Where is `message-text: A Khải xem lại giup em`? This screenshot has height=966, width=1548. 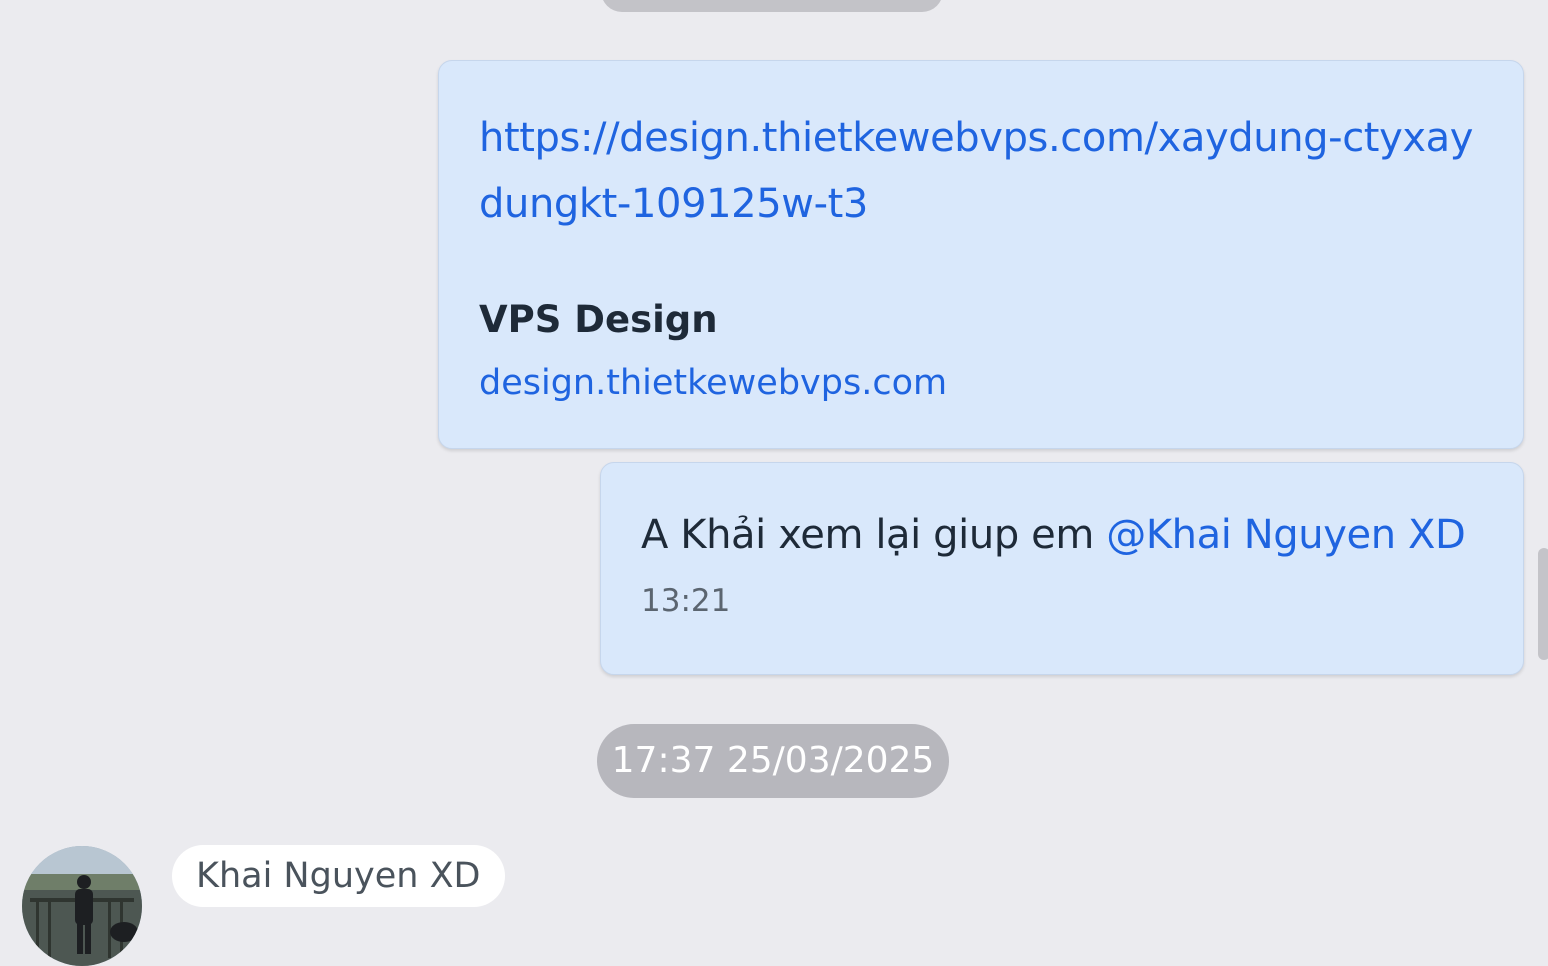 message-text: A Khải xem lại giup em is located at coordinates (874, 535).